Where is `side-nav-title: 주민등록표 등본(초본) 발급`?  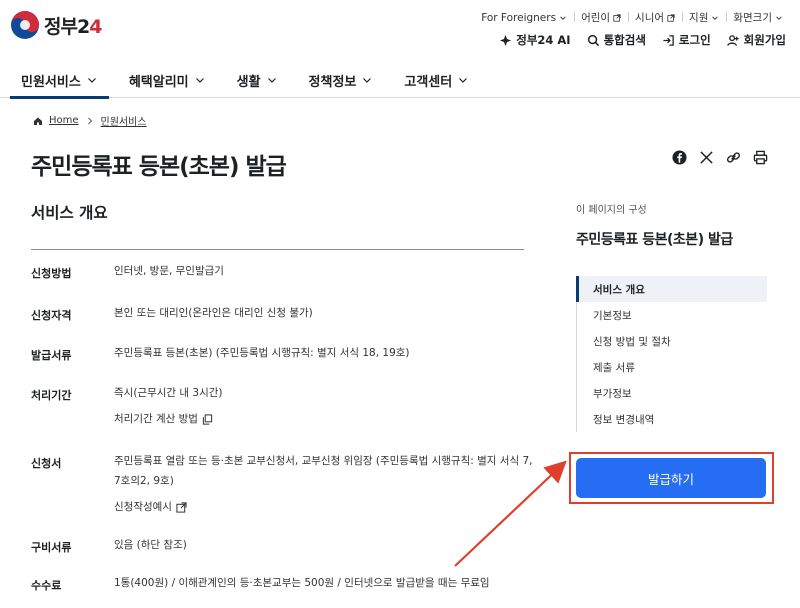 side-nav-title: 주민등록표 등본(초본) 발급 is located at coordinates (654, 240).